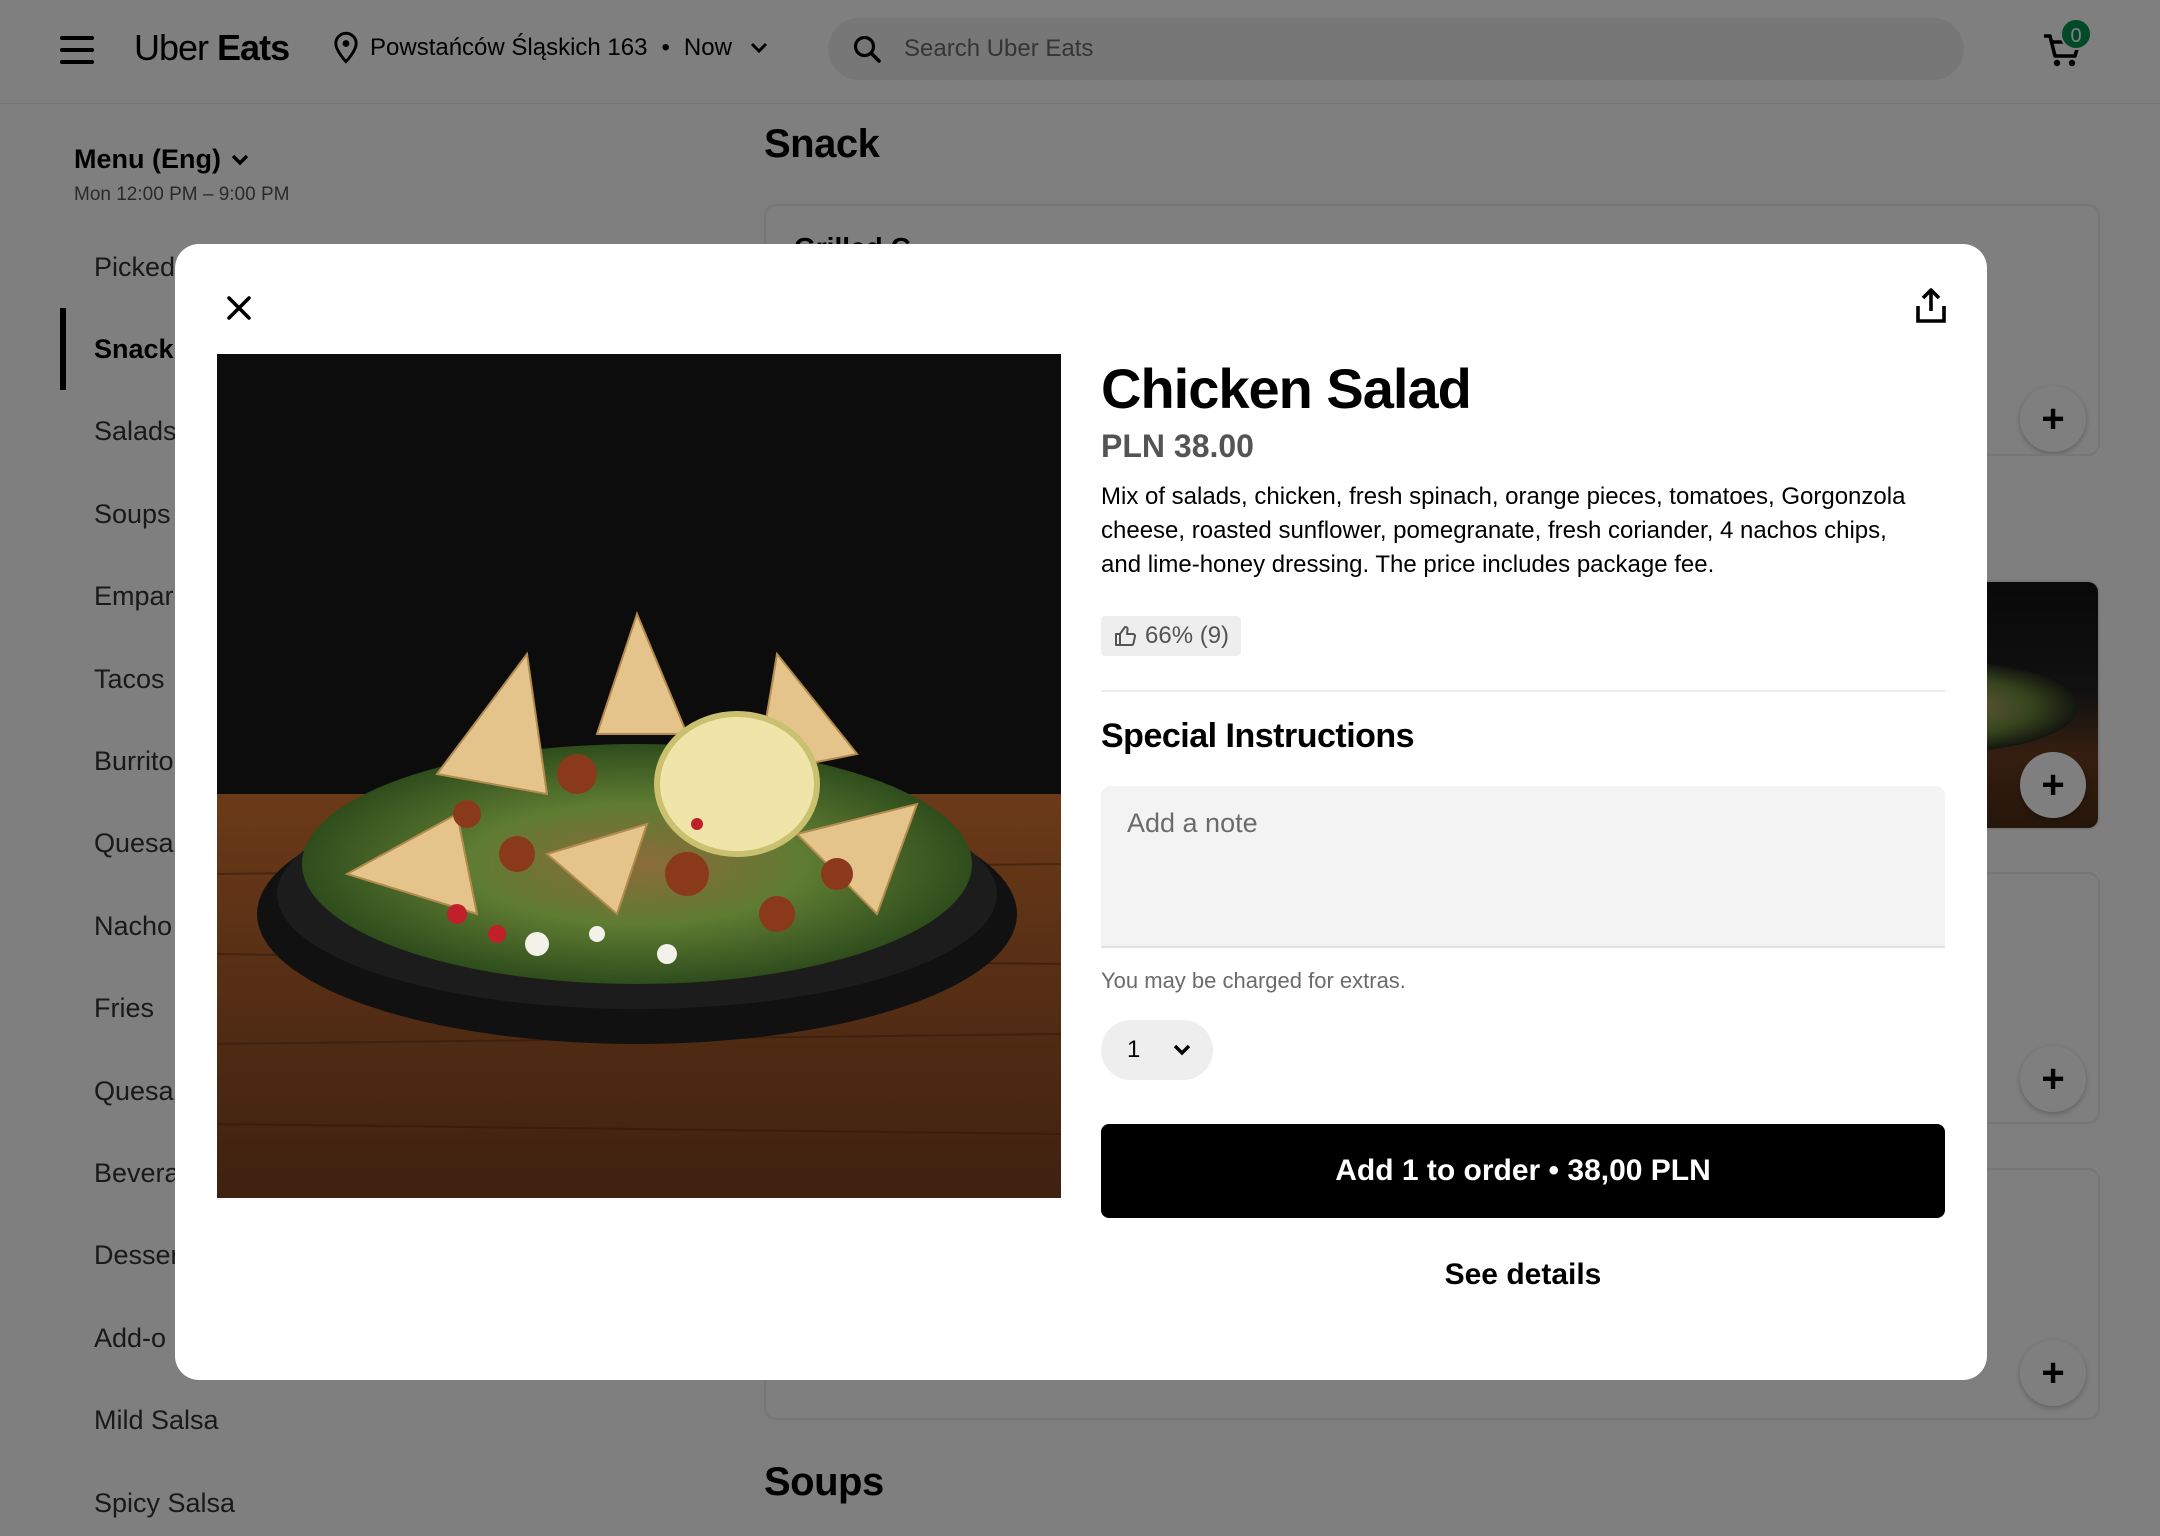  I want to click on chevron-down-icon, so click(1182, 1050).